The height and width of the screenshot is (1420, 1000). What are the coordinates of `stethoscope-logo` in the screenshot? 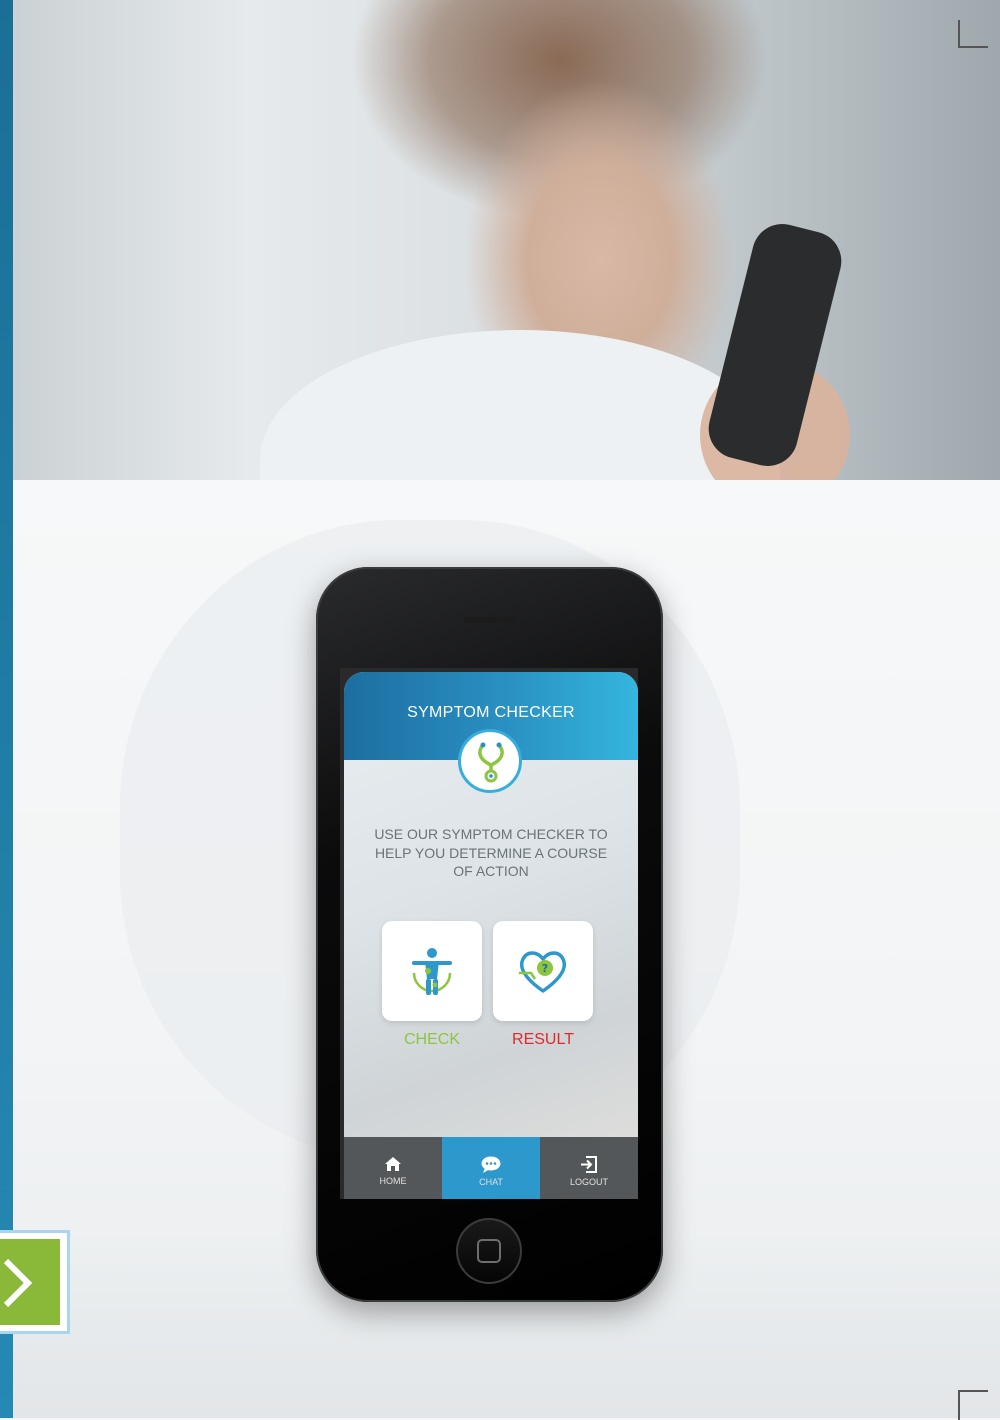 It's located at (490, 761).